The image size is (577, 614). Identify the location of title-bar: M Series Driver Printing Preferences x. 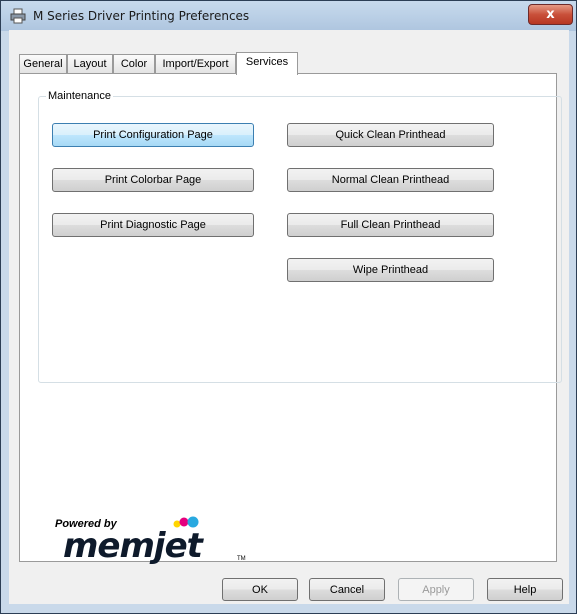
(288, 16).